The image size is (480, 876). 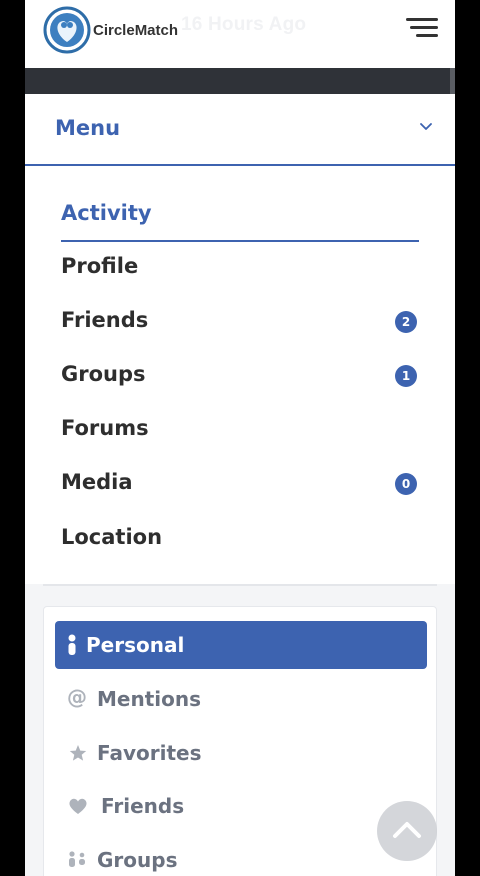 I want to click on filter-label: Mentions, so click(x=149, y=699).